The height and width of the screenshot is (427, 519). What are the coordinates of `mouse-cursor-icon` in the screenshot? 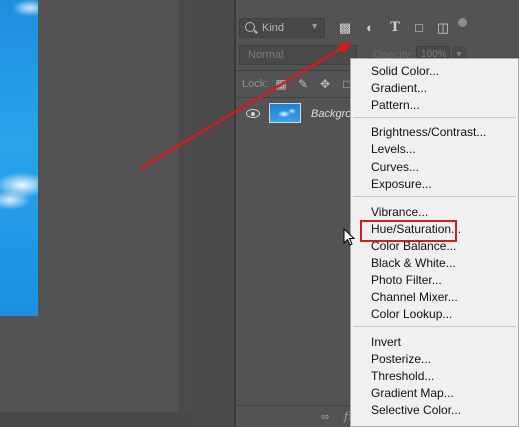 It's located at (349, 237).